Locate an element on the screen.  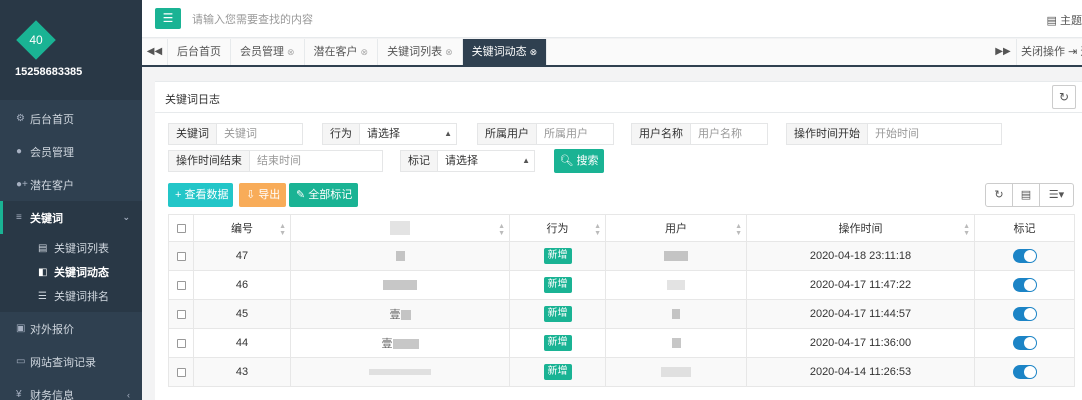
sidebar-item-prospects: ●+ 潜在客户 is located at coordinates (71, 184).